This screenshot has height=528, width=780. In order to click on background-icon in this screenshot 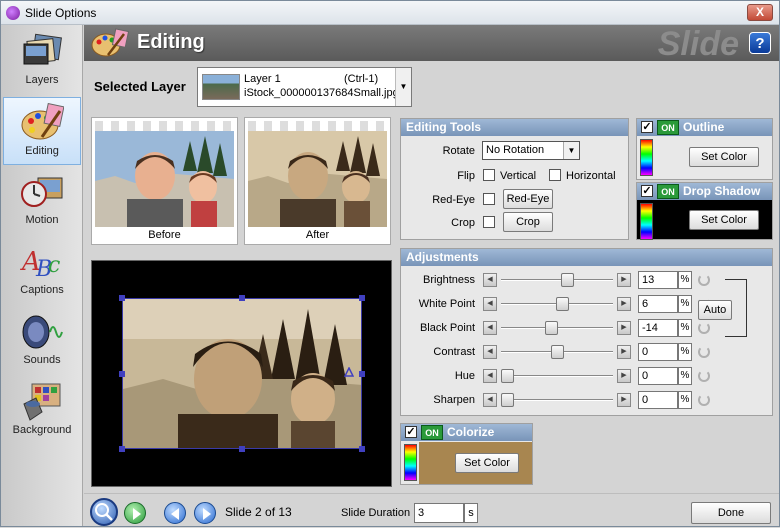, I will do `click(42, 402)`.